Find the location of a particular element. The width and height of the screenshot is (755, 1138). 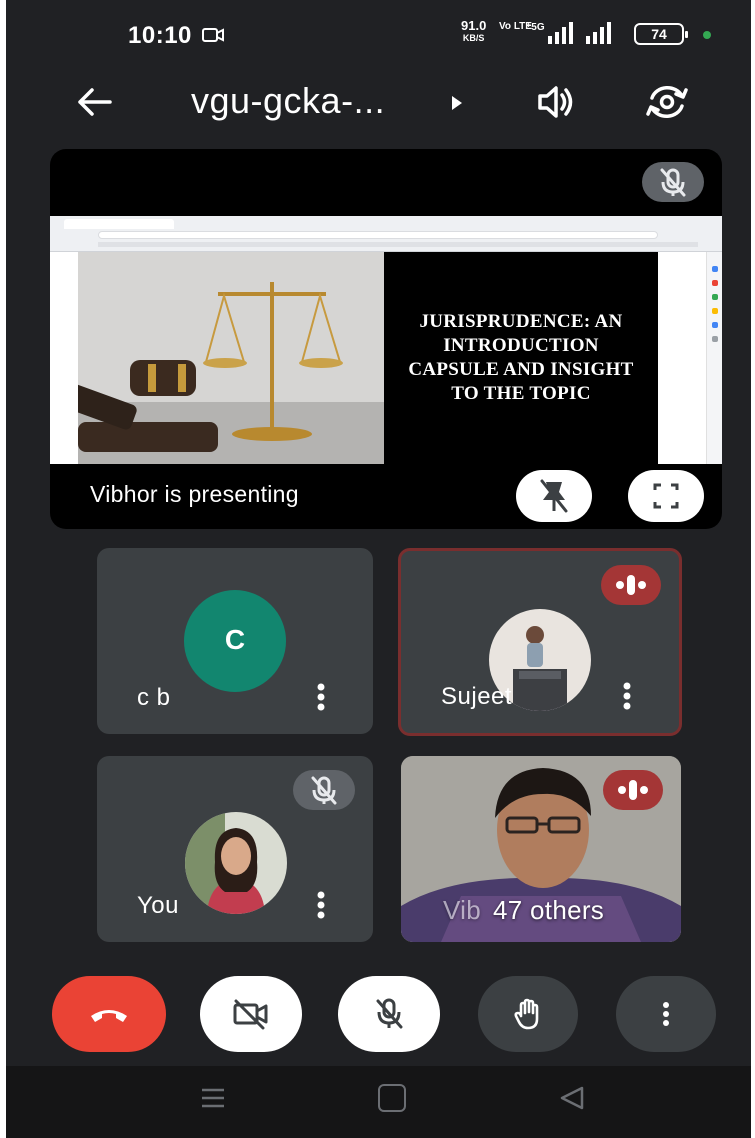

presentation-mute-indicator is located at coordinates (673, 182).